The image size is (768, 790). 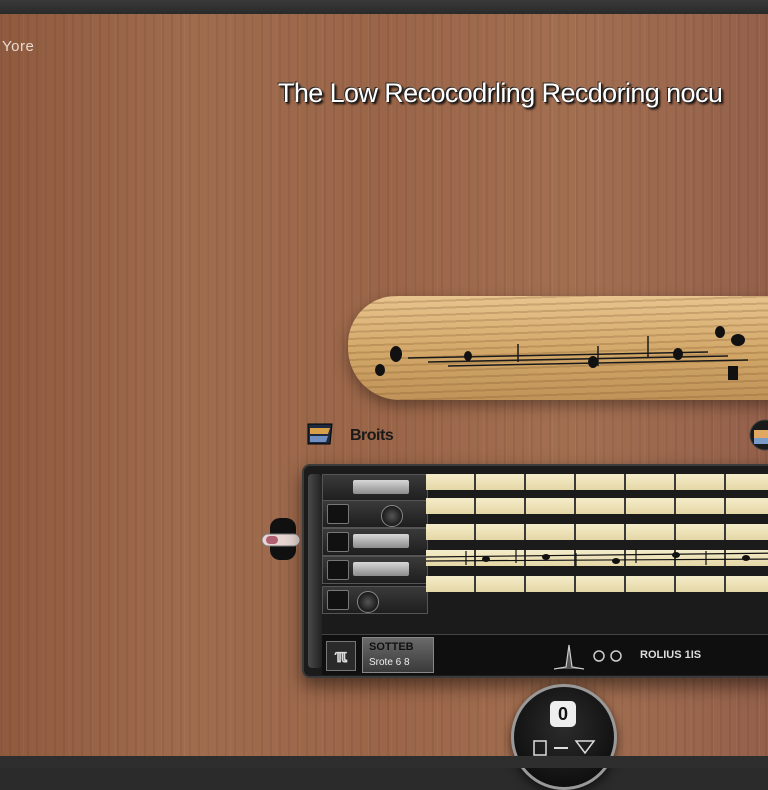 I want to click on notation-marks-icon, so click(x=562, y=353).